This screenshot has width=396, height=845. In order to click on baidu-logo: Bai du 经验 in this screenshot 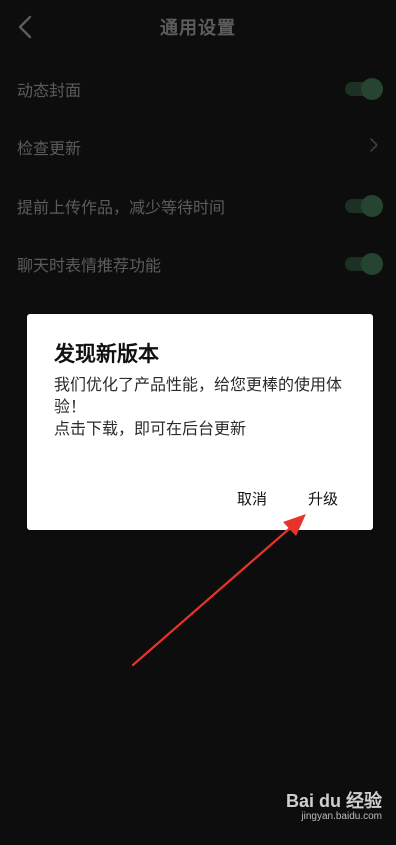, I will do `click(333, 801)`.